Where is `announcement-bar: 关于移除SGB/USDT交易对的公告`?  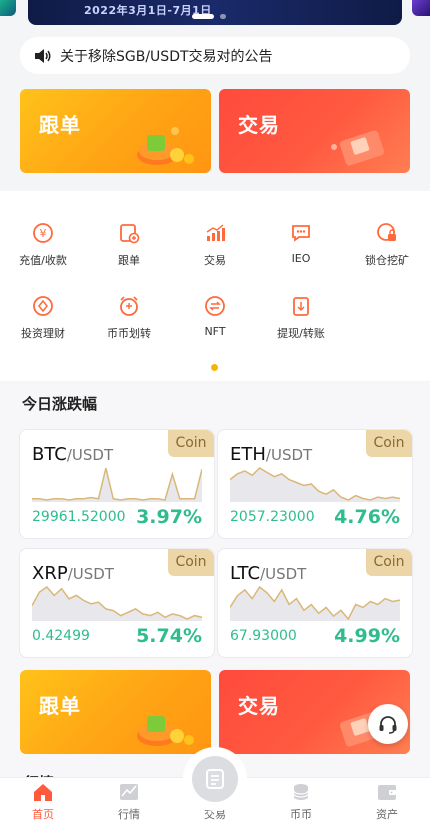 announcement-bar: 关于移除SGB/USDT交易对的公告 is located at coordinates (215, 55).